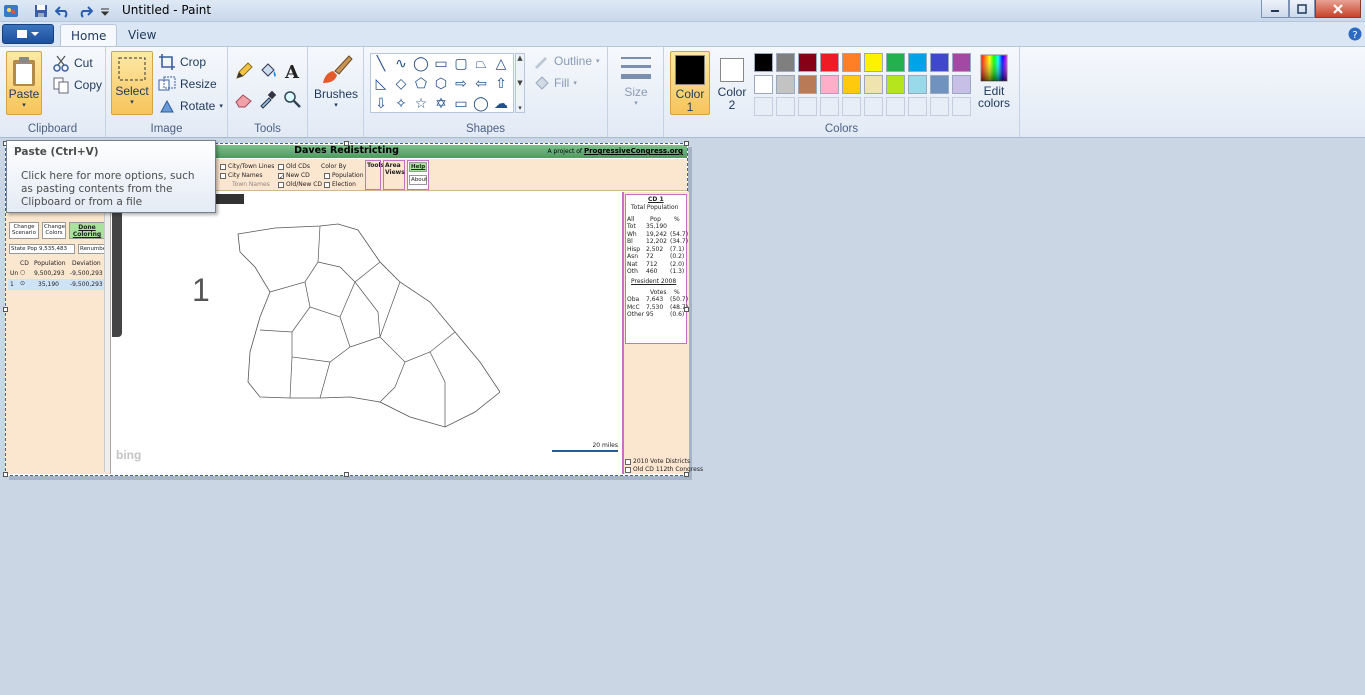 This screenshot has width=1365, height=695. What do you see at coordinates (63, 10) in the screenshot?
I see `undo-icon` at bounding box center [63, 10].